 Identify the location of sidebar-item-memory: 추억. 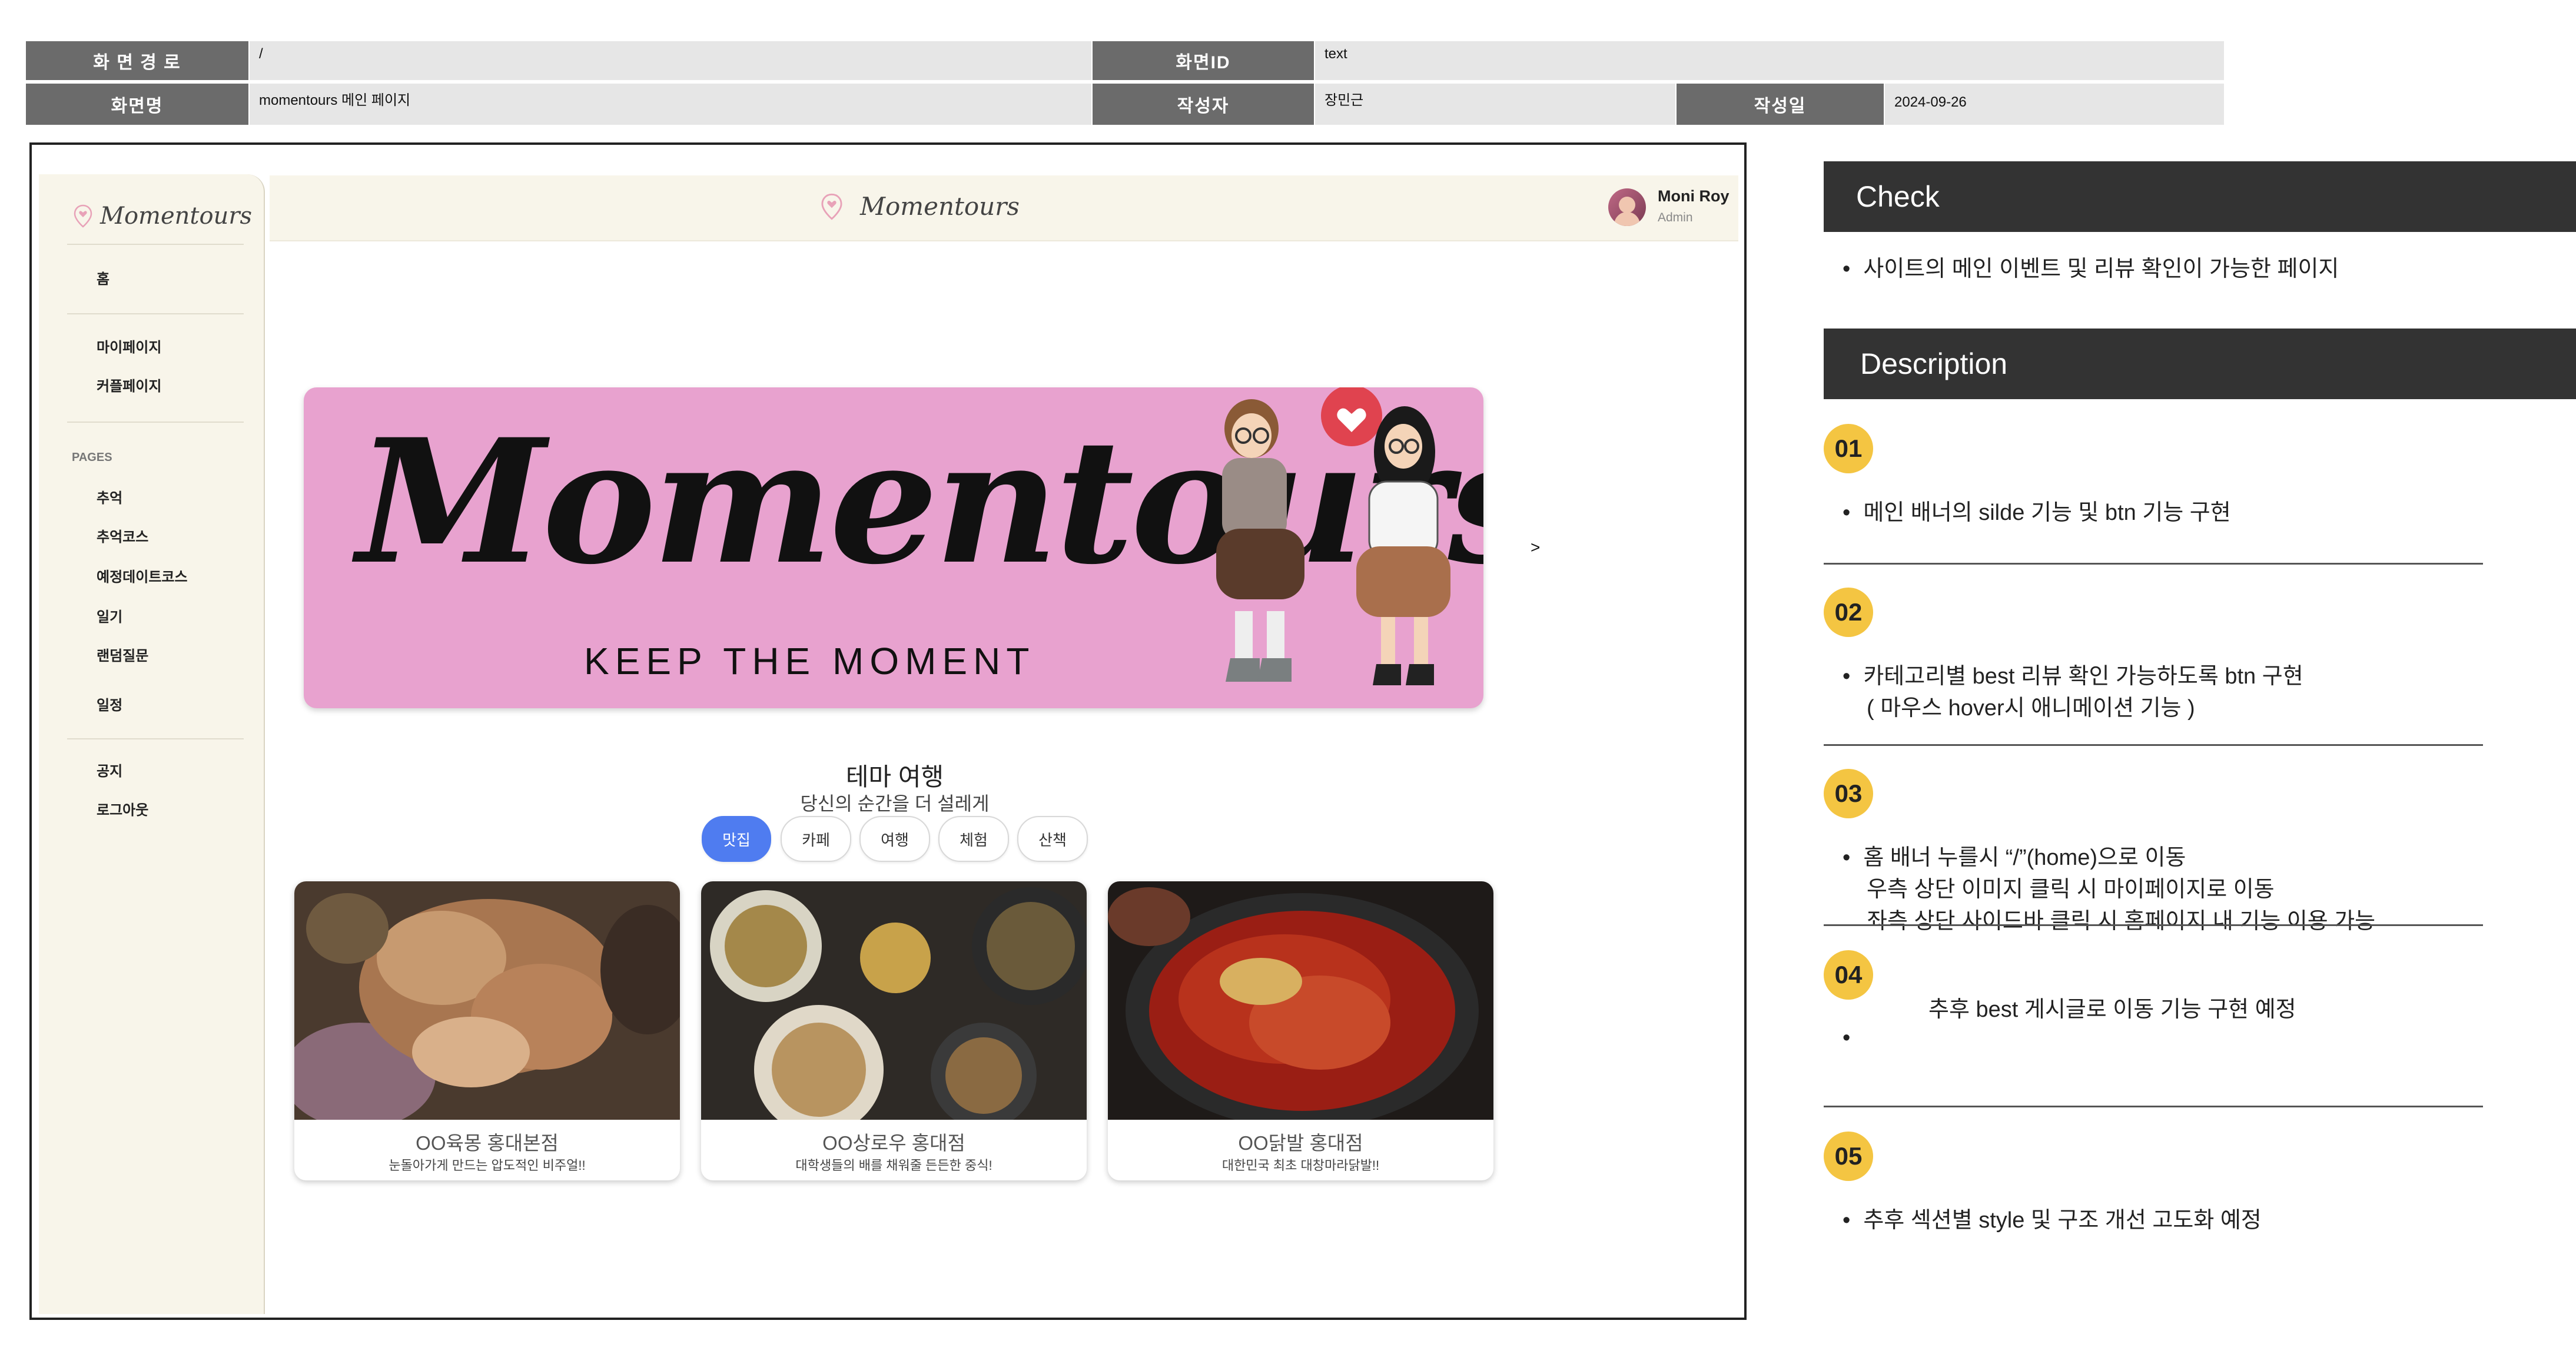
(109, 497).